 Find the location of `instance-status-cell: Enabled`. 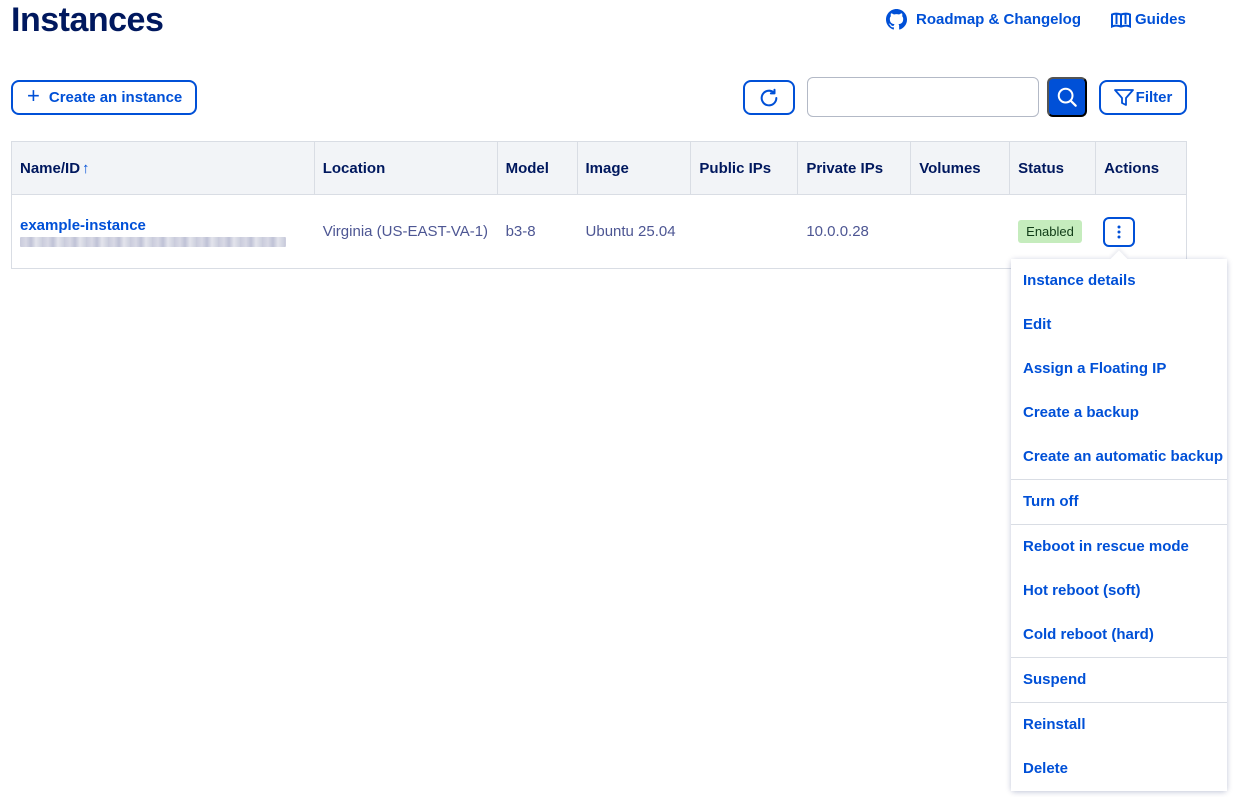

instance-status-cell: Enabled is located at coordinates (1053, 231).